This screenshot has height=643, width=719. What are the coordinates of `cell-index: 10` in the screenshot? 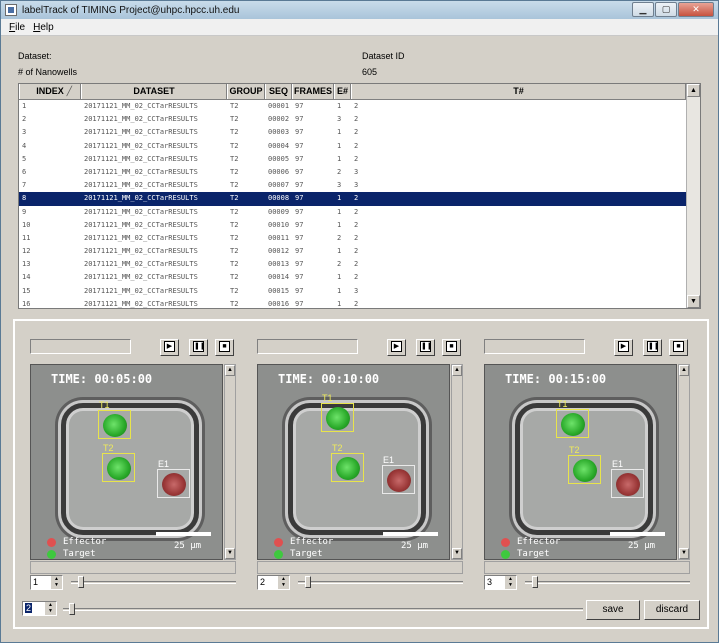 It's located at (26, 224).